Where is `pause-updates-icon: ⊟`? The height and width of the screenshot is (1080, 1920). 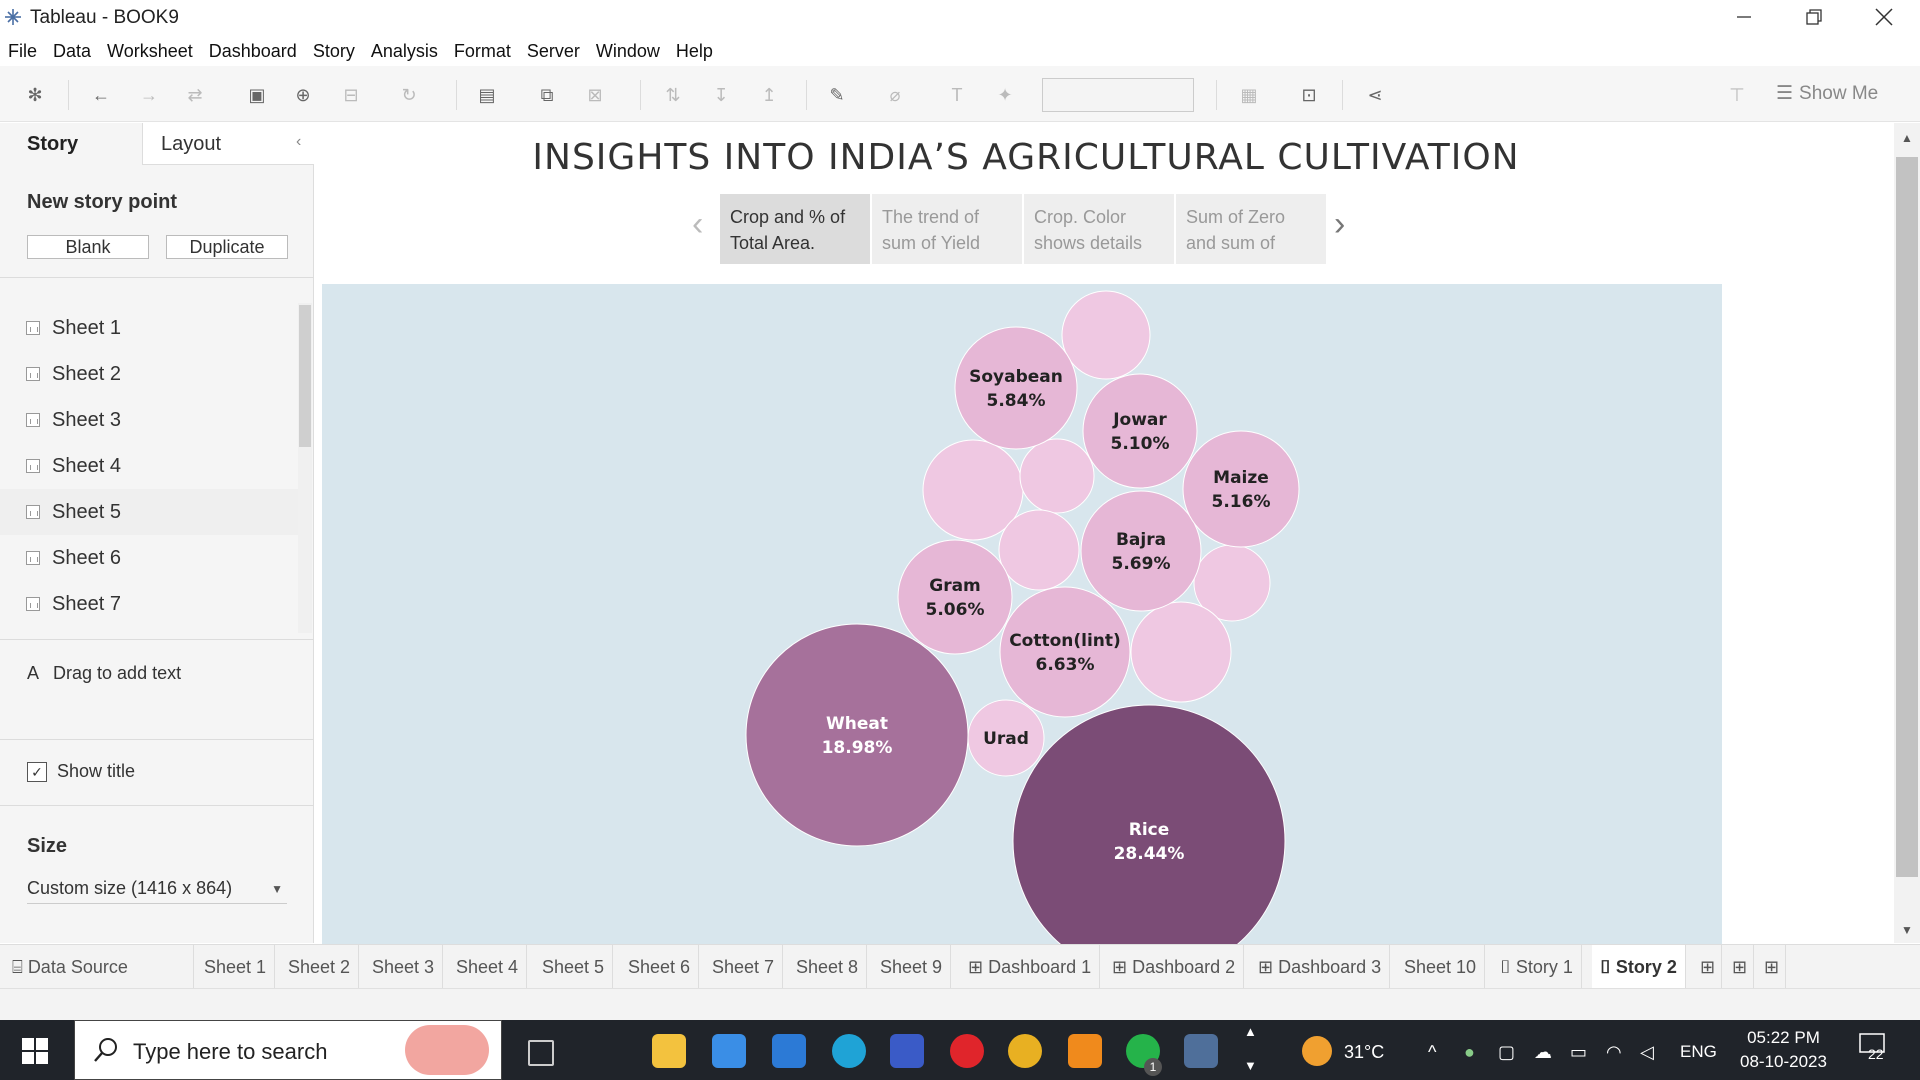 pause-updates-icon: ⊟ is located at coordinates (351, 95).